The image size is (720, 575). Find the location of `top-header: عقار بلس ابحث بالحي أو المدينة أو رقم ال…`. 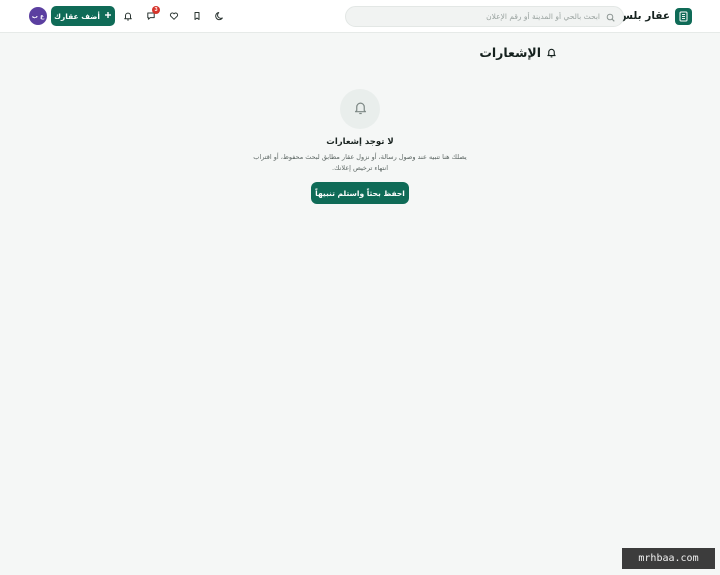

top-header: عقار بلس ابحث بالحي أو المدينة أو رقم ال… is located at coordinates (360, 16).